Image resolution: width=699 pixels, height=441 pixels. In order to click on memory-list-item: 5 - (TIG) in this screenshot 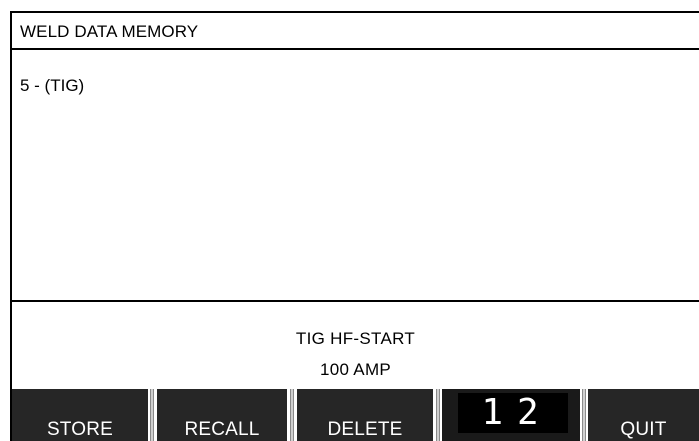, I will do `click(52, 86)`.